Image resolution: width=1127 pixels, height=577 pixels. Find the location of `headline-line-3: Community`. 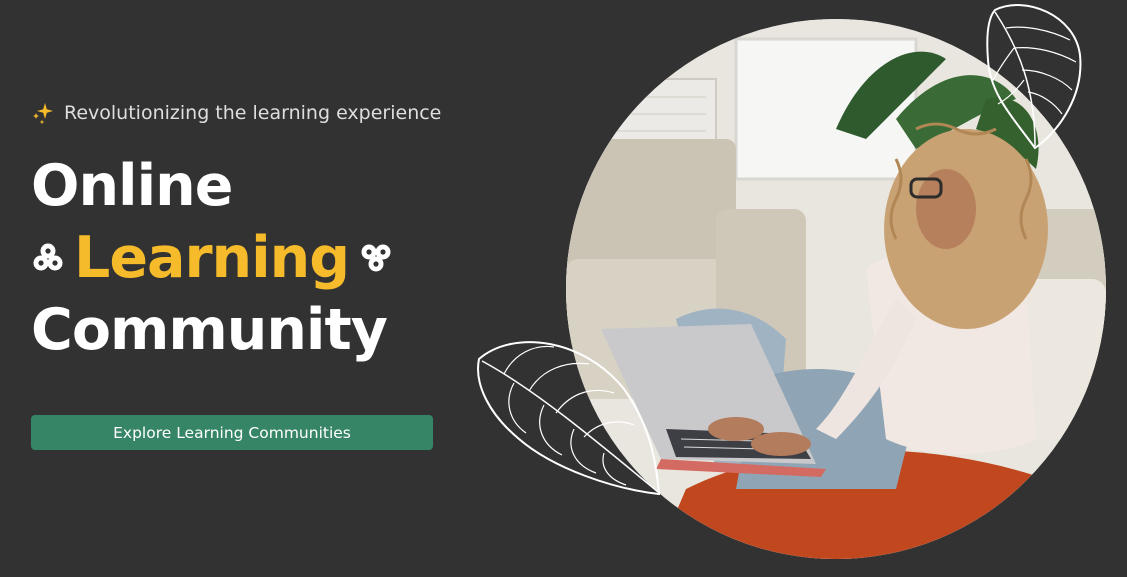

headline-line-3: Community is located at coordinates (209, 330).